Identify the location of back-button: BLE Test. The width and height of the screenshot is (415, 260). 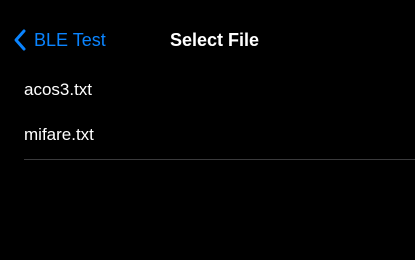
(59, 40).